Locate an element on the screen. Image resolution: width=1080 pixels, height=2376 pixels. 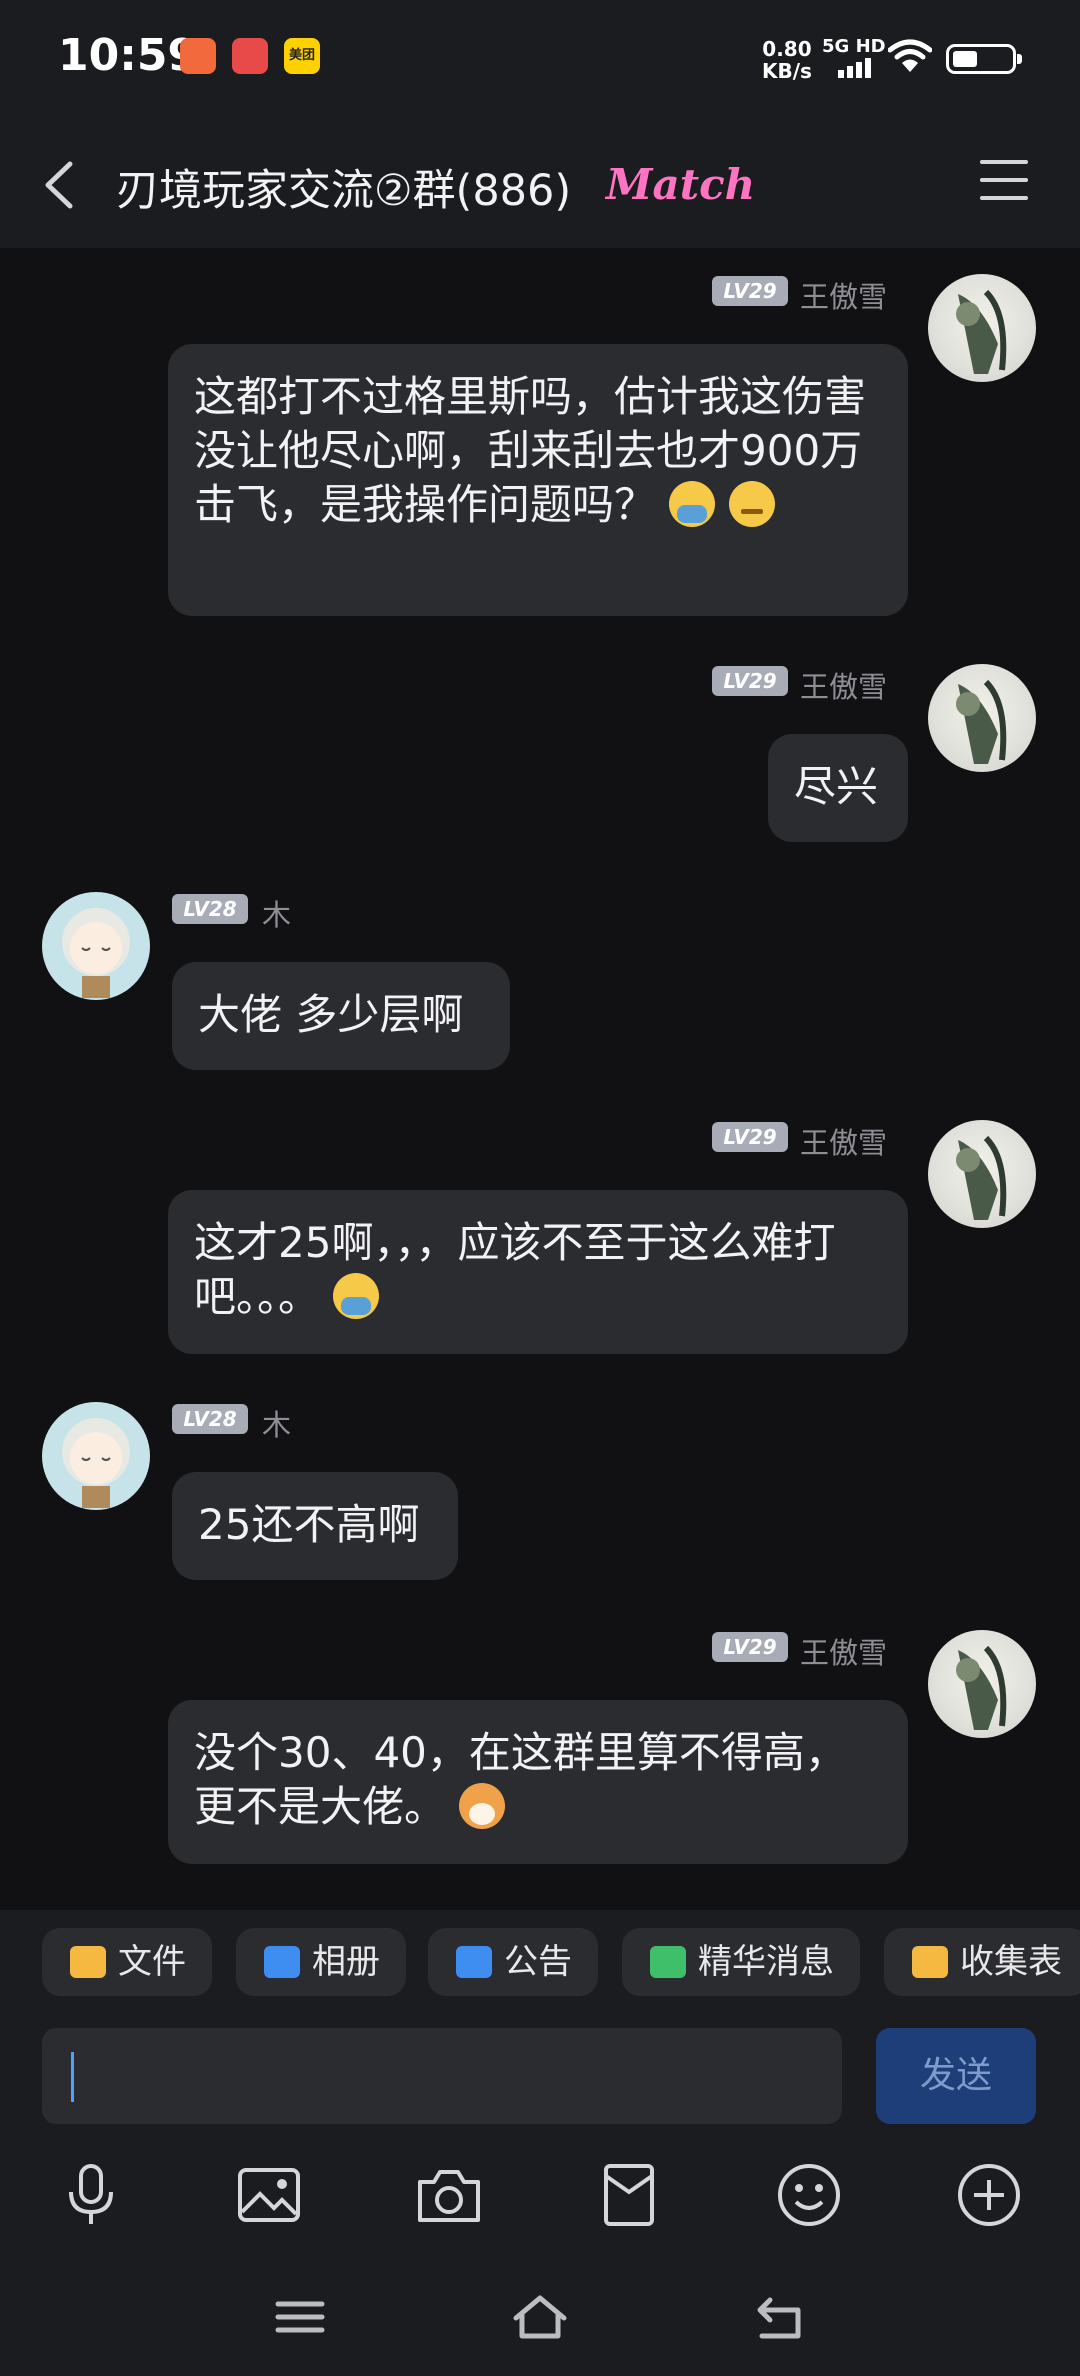
input-toolbar is located at coordinates (540, 2196).